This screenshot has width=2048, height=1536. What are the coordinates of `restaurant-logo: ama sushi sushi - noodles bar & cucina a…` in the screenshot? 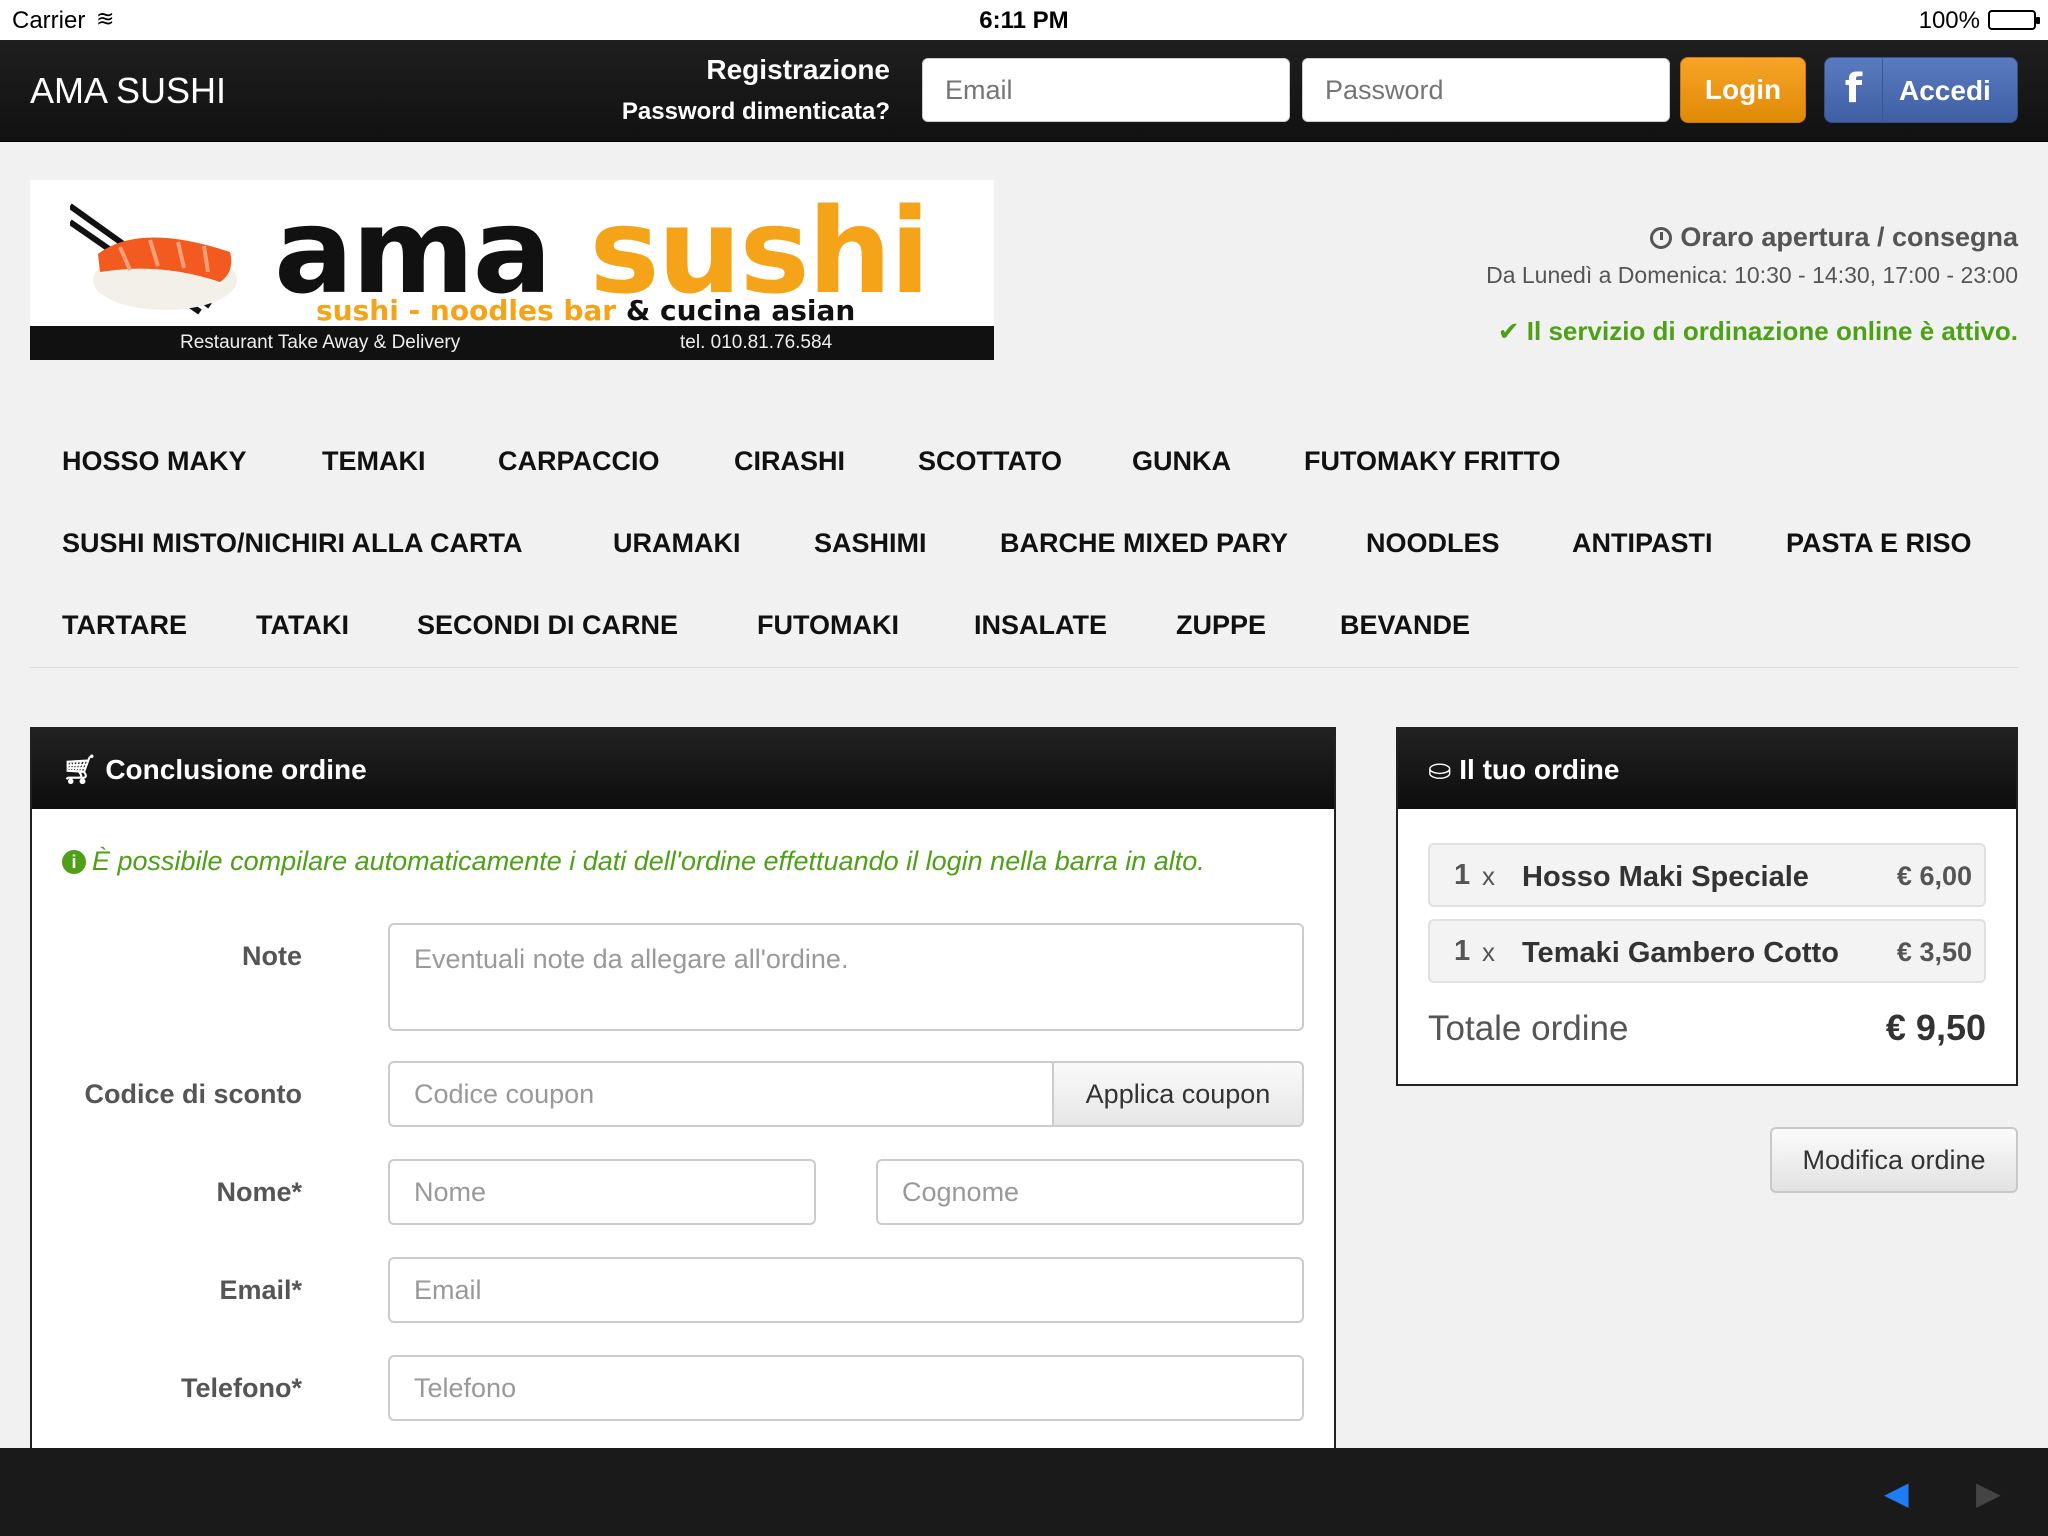 It's located at (512, 270).